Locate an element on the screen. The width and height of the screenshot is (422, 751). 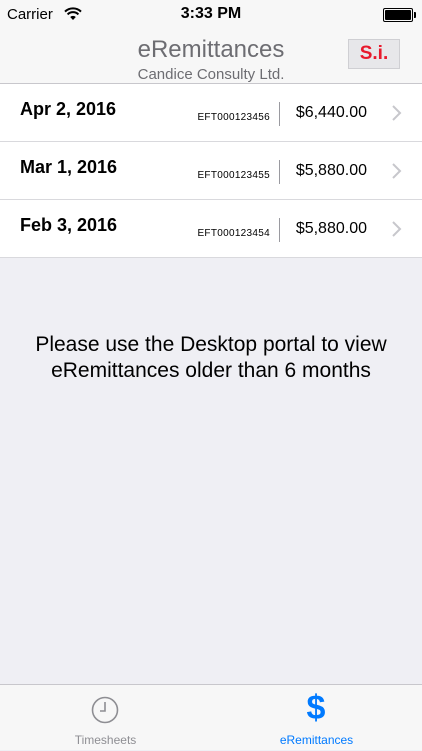
tab-label: Timesheets is located at coordinates (105, 740).